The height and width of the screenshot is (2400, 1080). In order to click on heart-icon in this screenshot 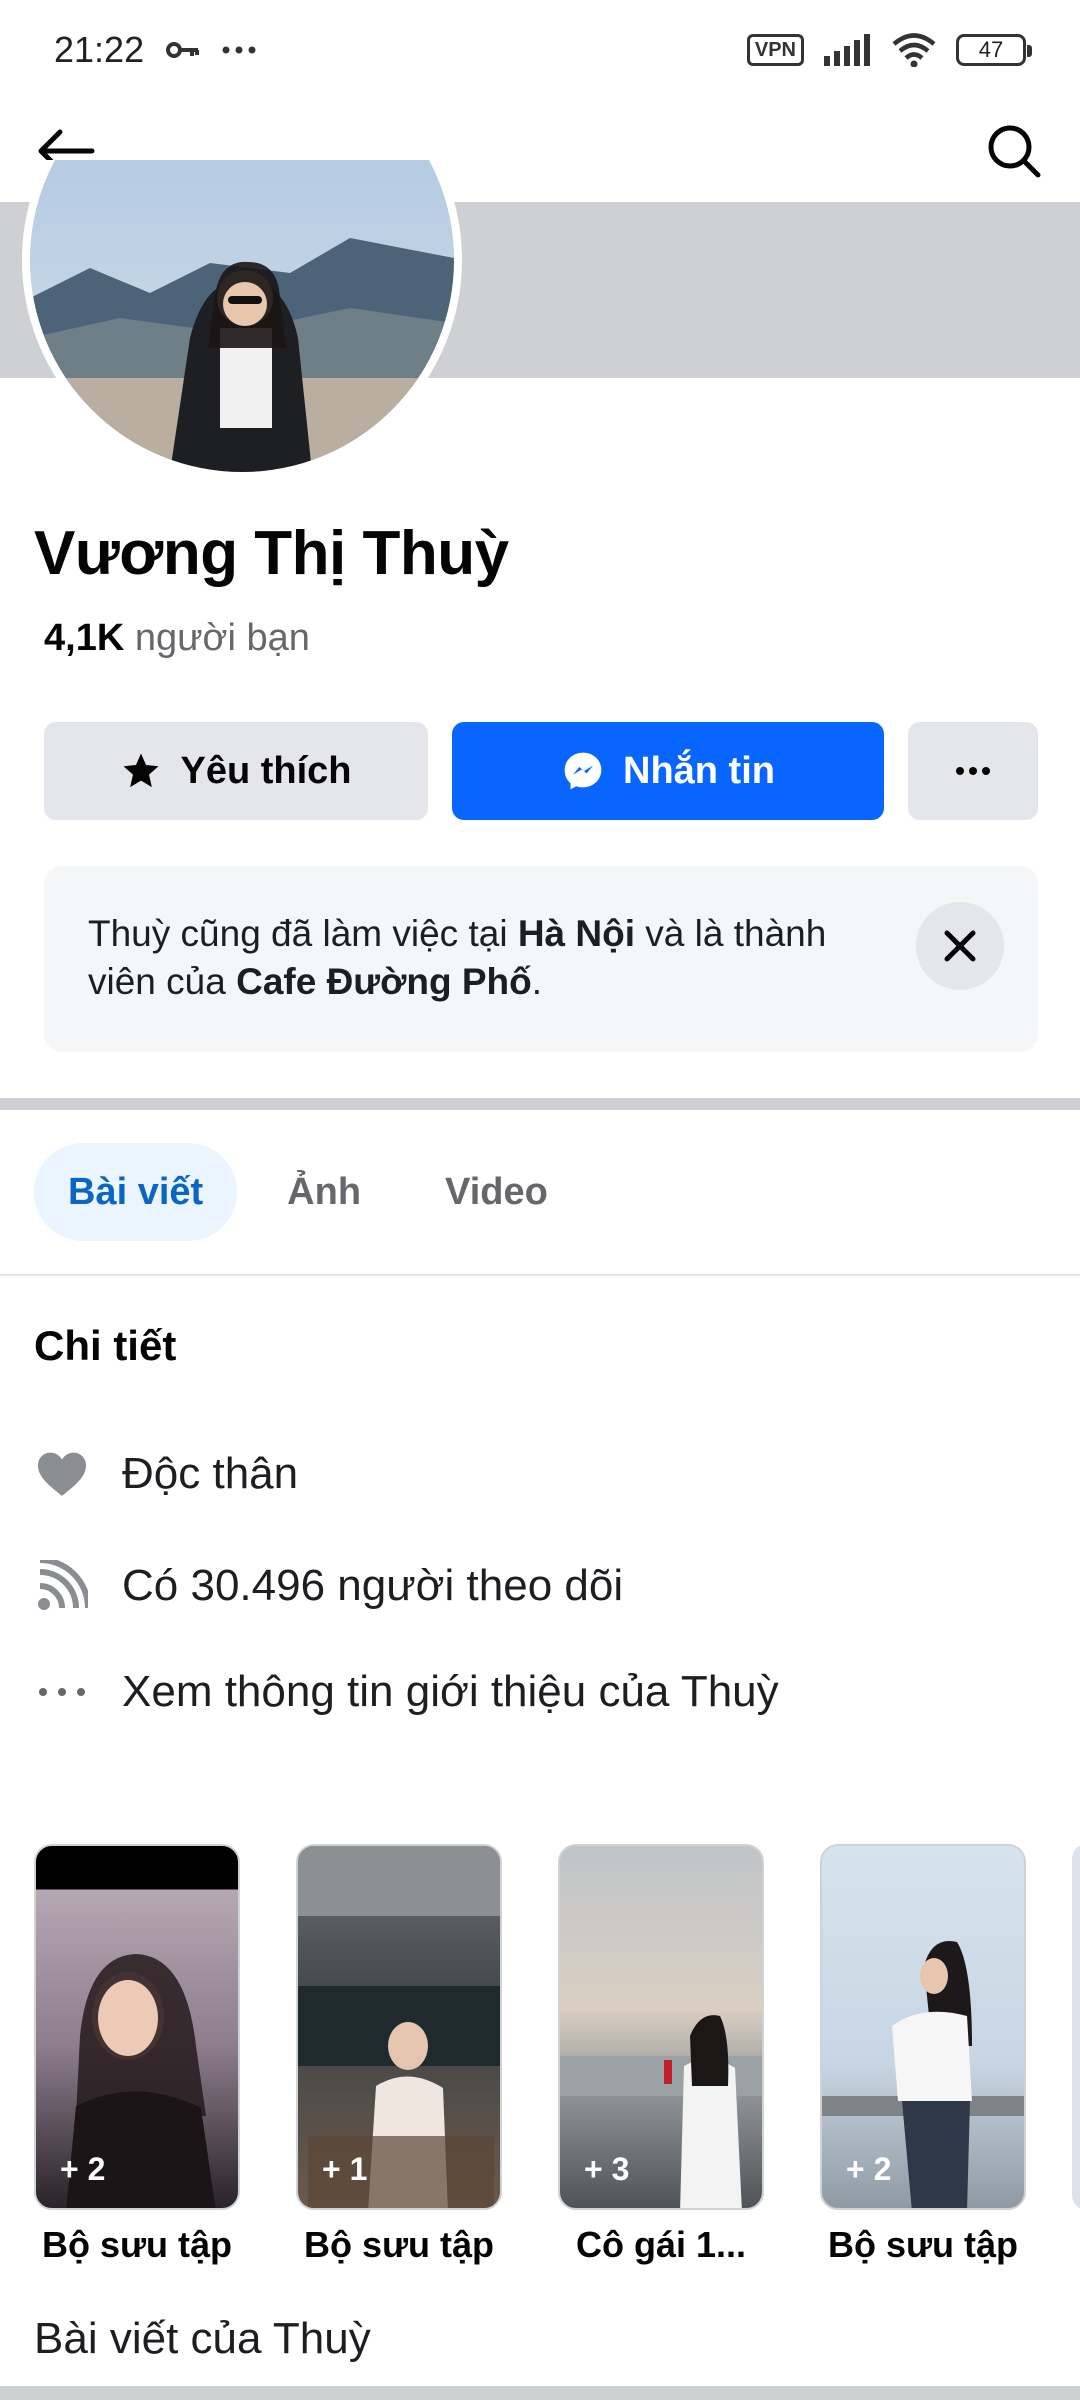, I will do `click(62, 1474)`.